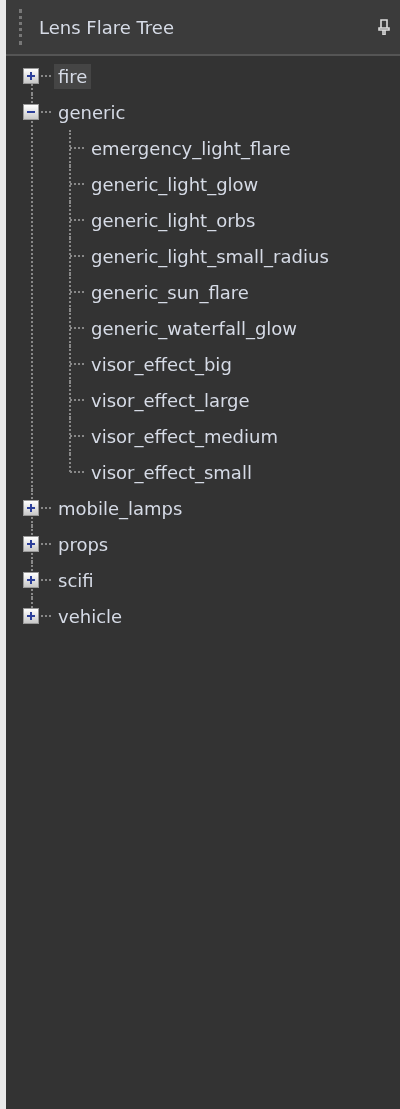  What do you see at coordinates (31, 112) in the screenshot?
I see `collapse-icon` at bounding box center [31, 112].